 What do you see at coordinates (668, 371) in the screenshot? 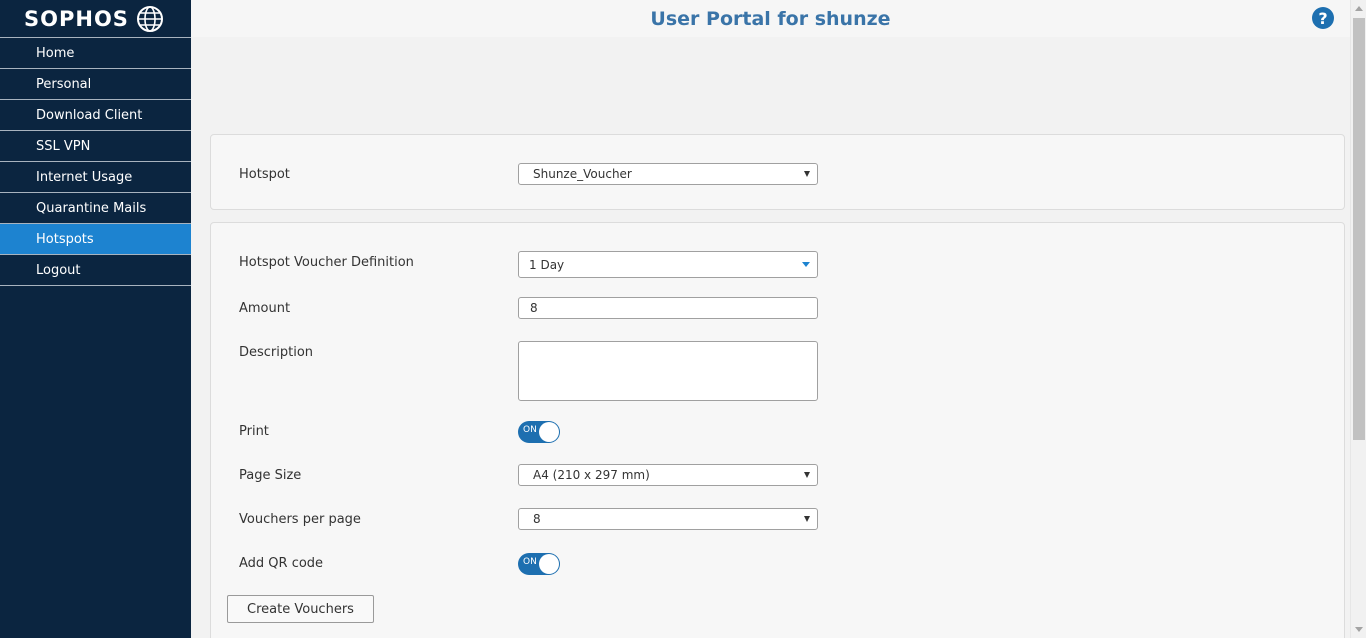
I see `description-textarea` at bounding box center [668, 371].